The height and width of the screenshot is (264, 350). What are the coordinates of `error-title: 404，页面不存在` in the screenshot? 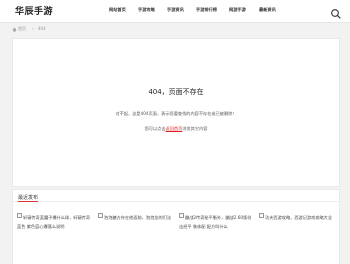 It's located at (176, 92).